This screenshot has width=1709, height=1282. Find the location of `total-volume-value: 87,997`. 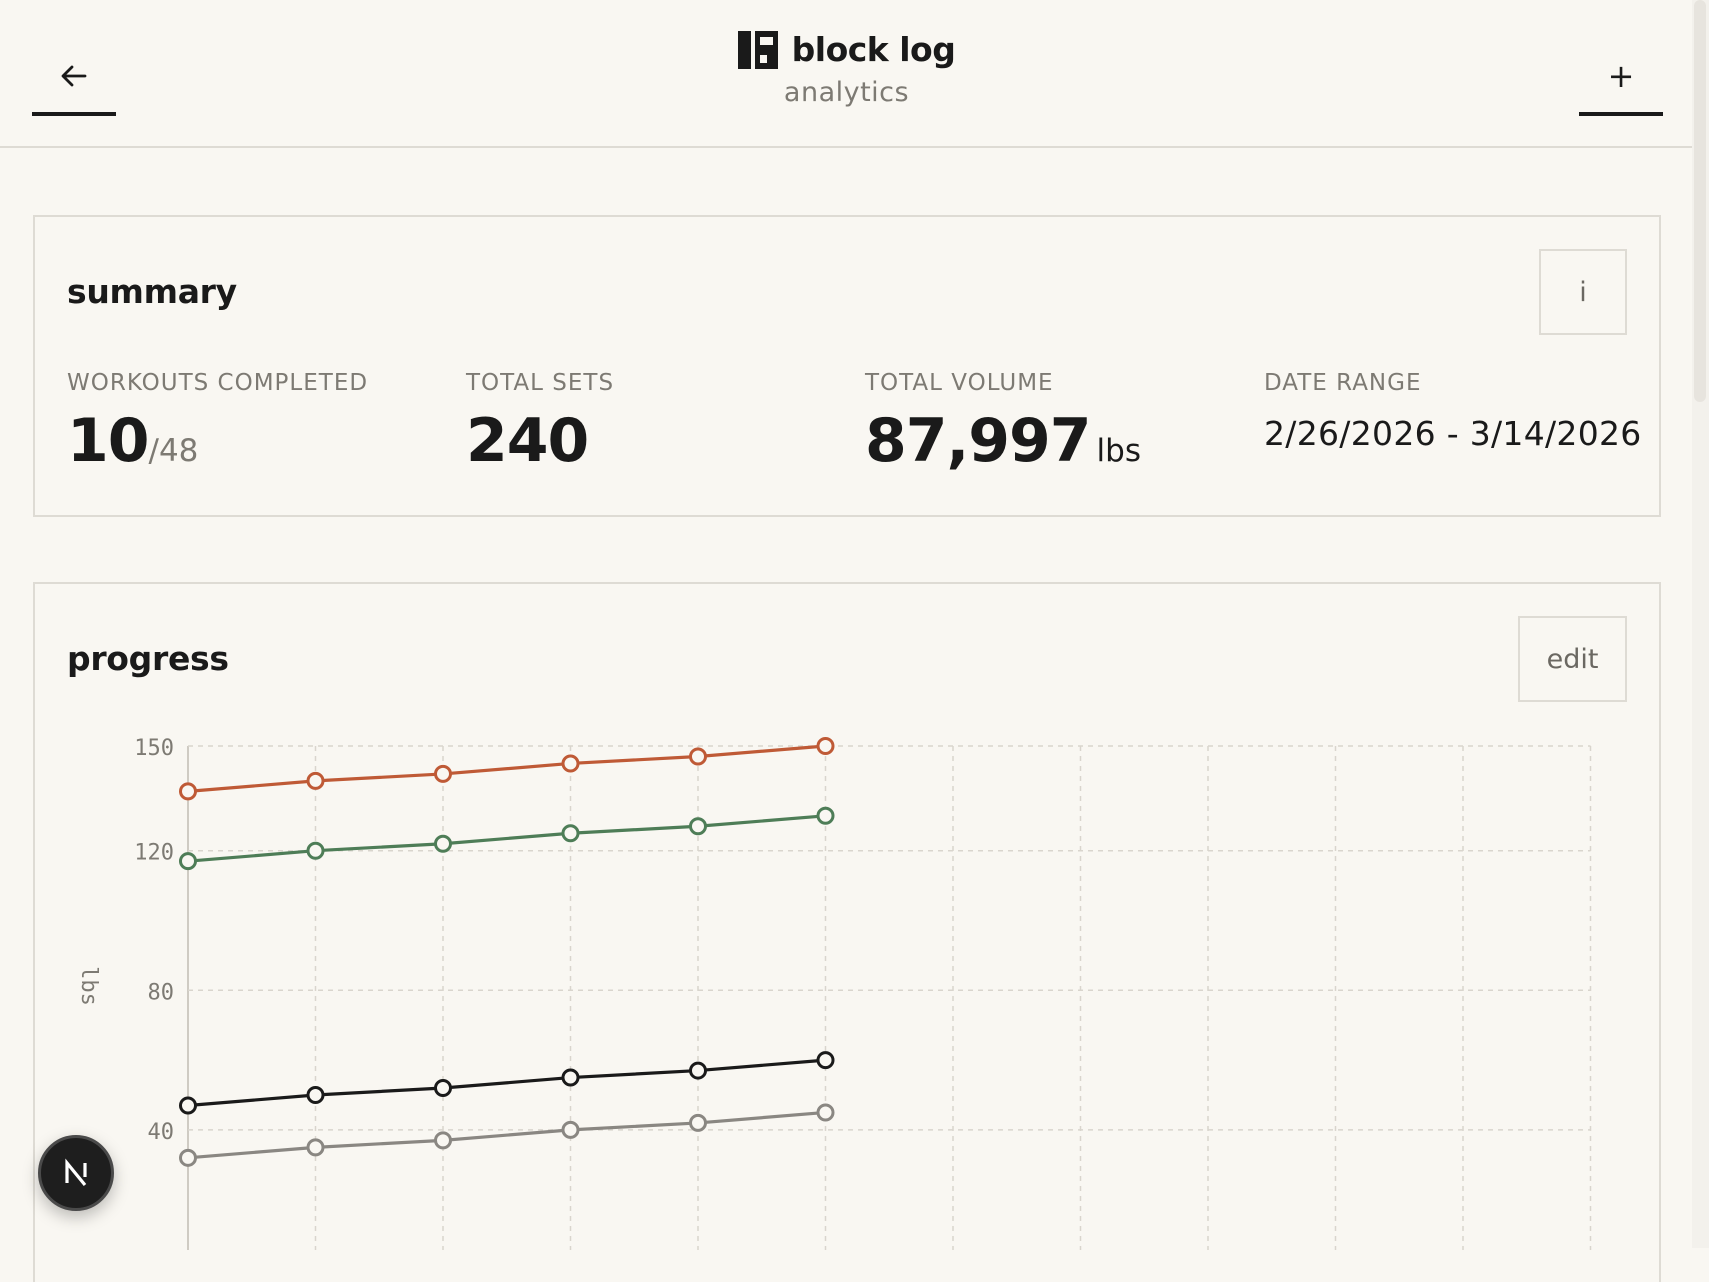

total-volume-value: 87,997 is located at coordinates (978, 441).